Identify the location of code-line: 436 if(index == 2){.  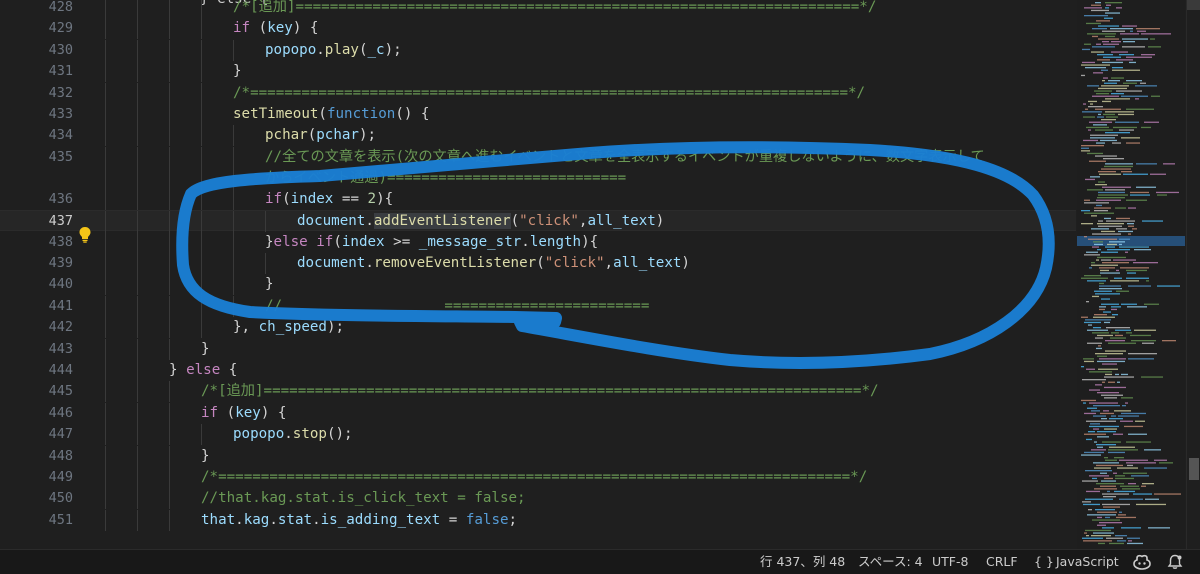
(538, 199).